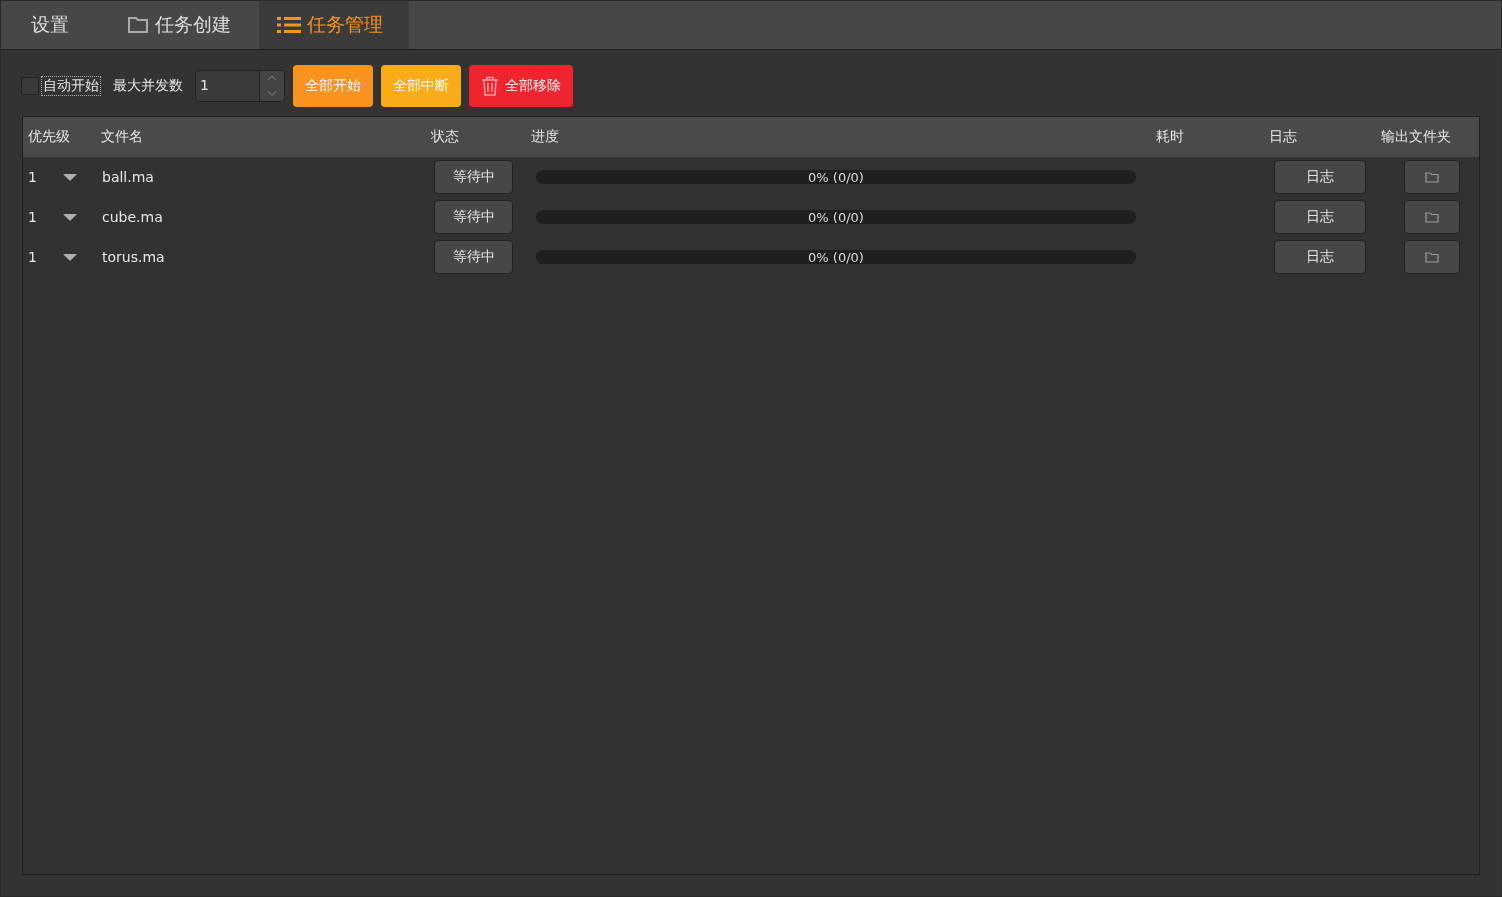 Image resolution: width=1502 pixels, height=897 pixels. What do you see at coordinates (128, 177) in the screenshot?
I see `table-cell: ball.ma` at bounding box center [128, 177].